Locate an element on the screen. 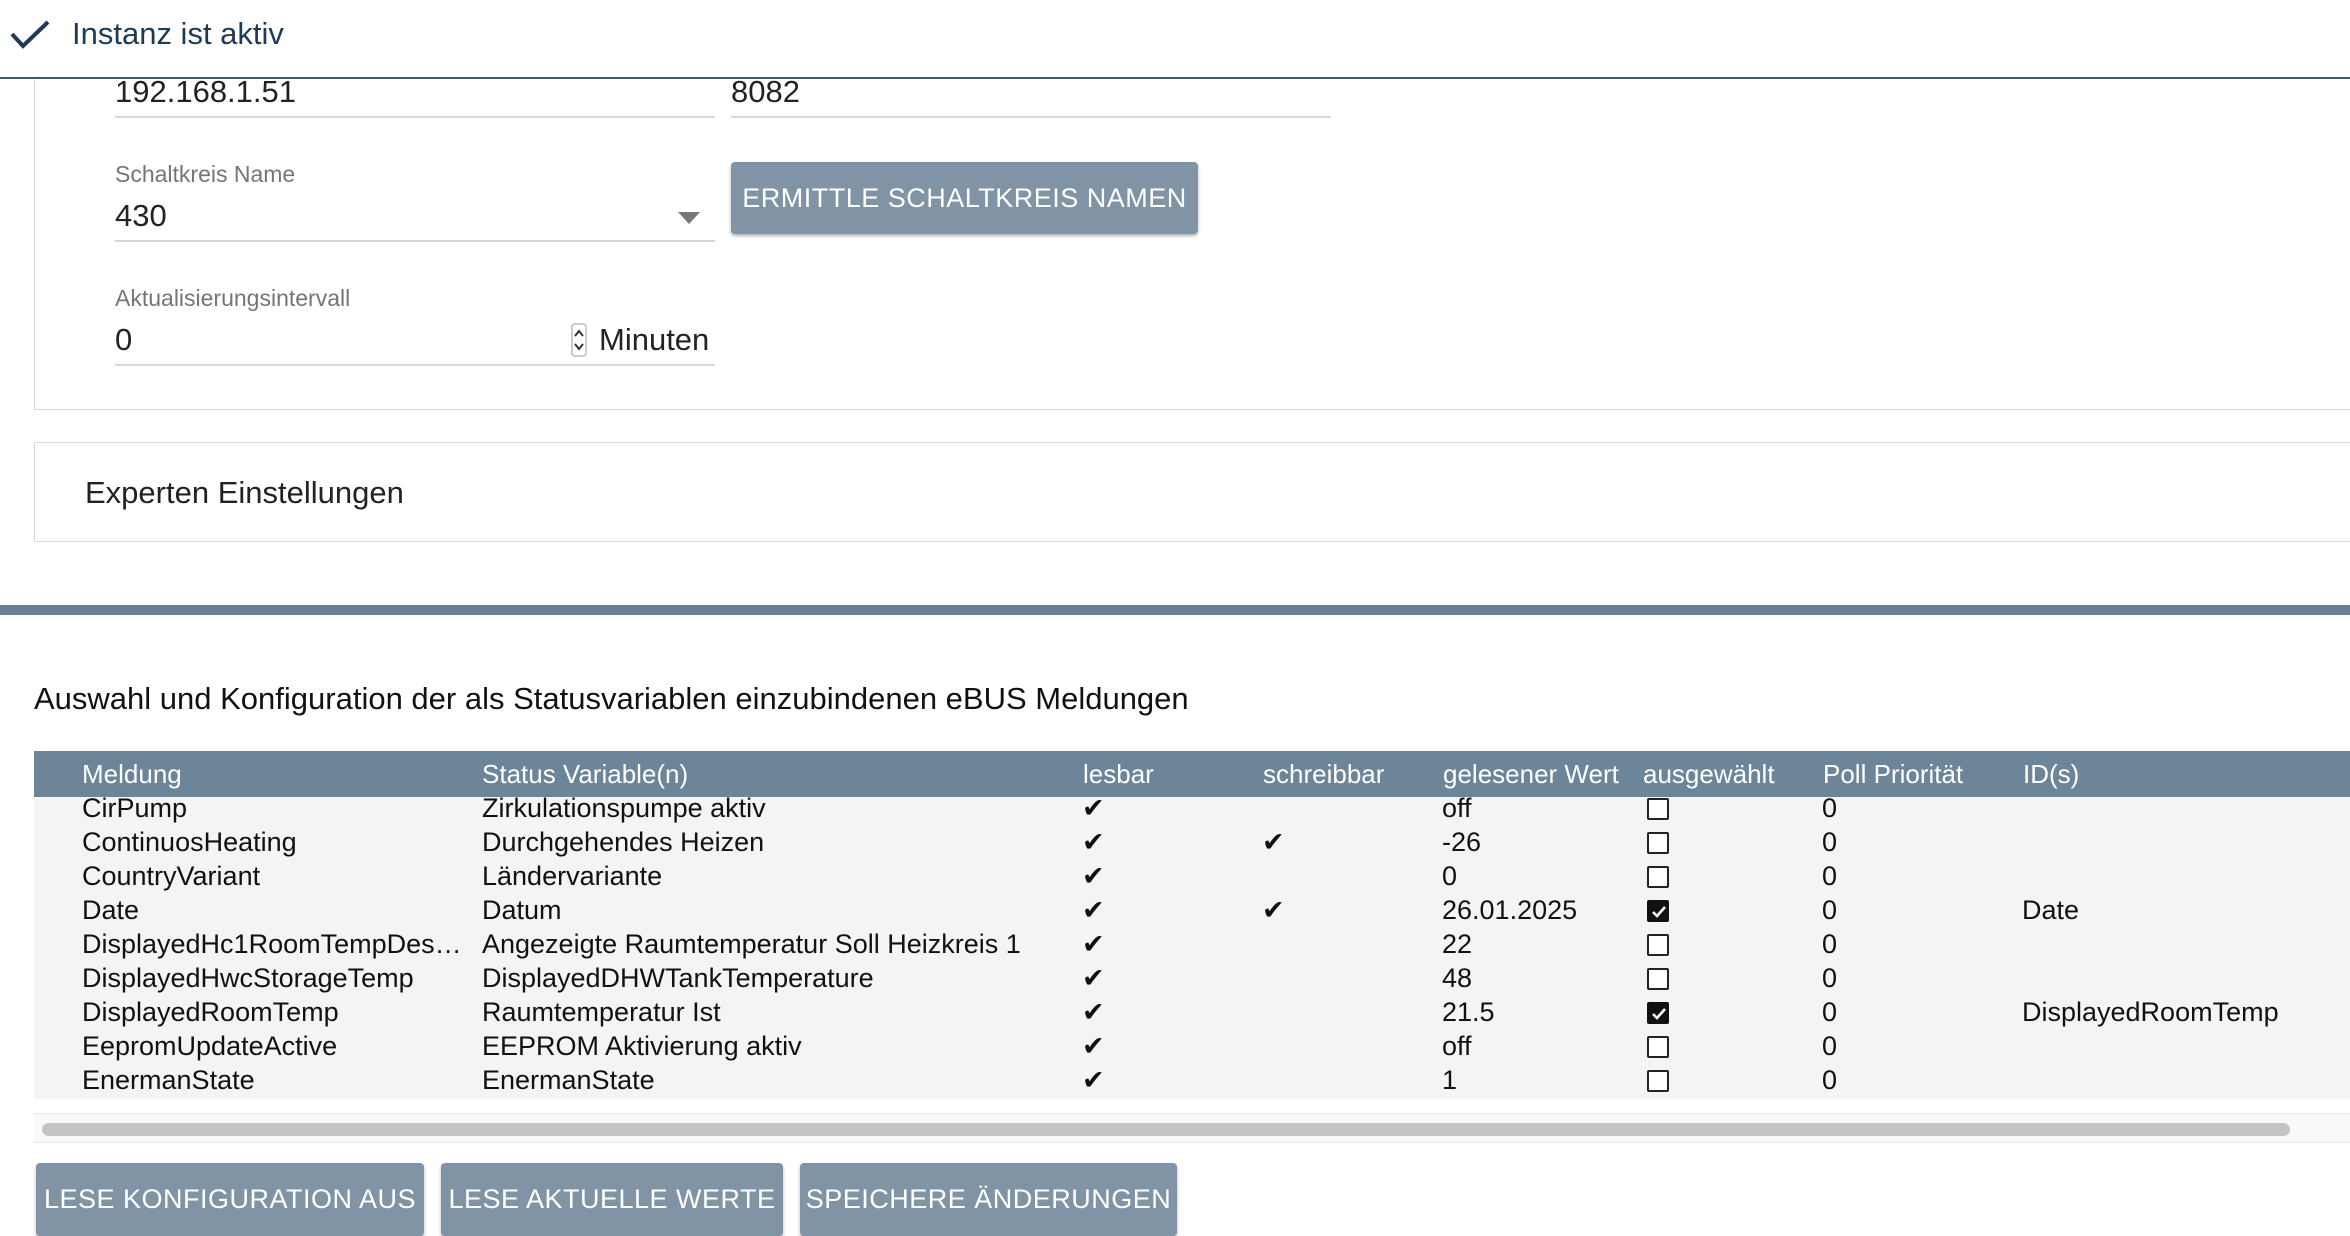 This screenshot has height=1236, width=2350. port-input: 8082 is located at coordinates (765, 92).